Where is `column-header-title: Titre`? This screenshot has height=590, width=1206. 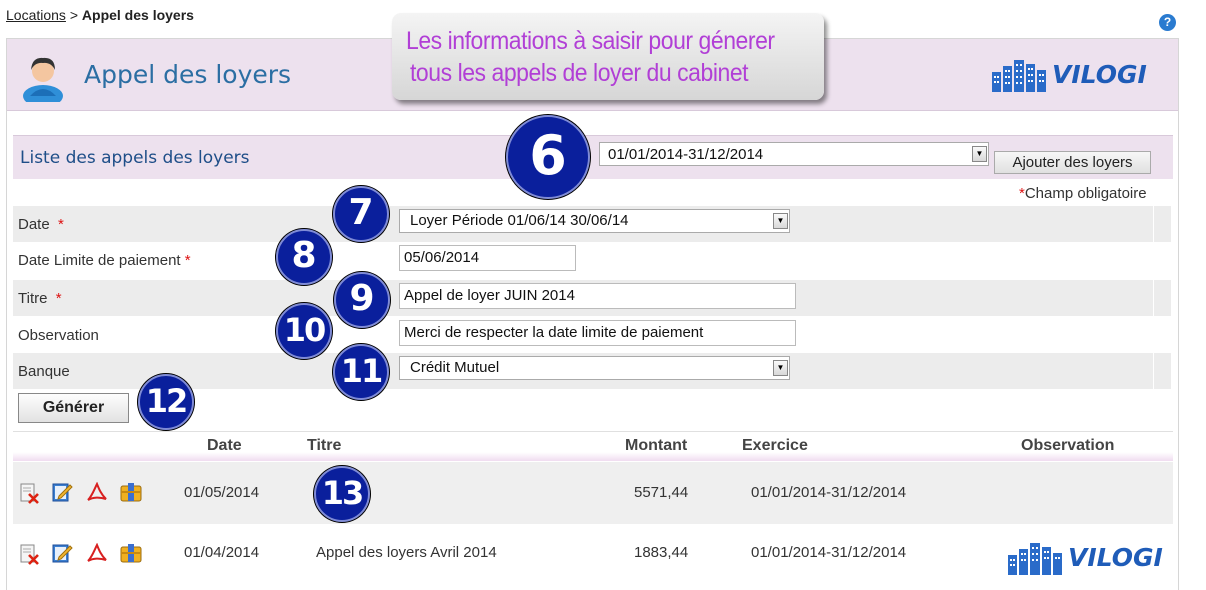
column-header-title: Titre is located at coordinates (324, 445).